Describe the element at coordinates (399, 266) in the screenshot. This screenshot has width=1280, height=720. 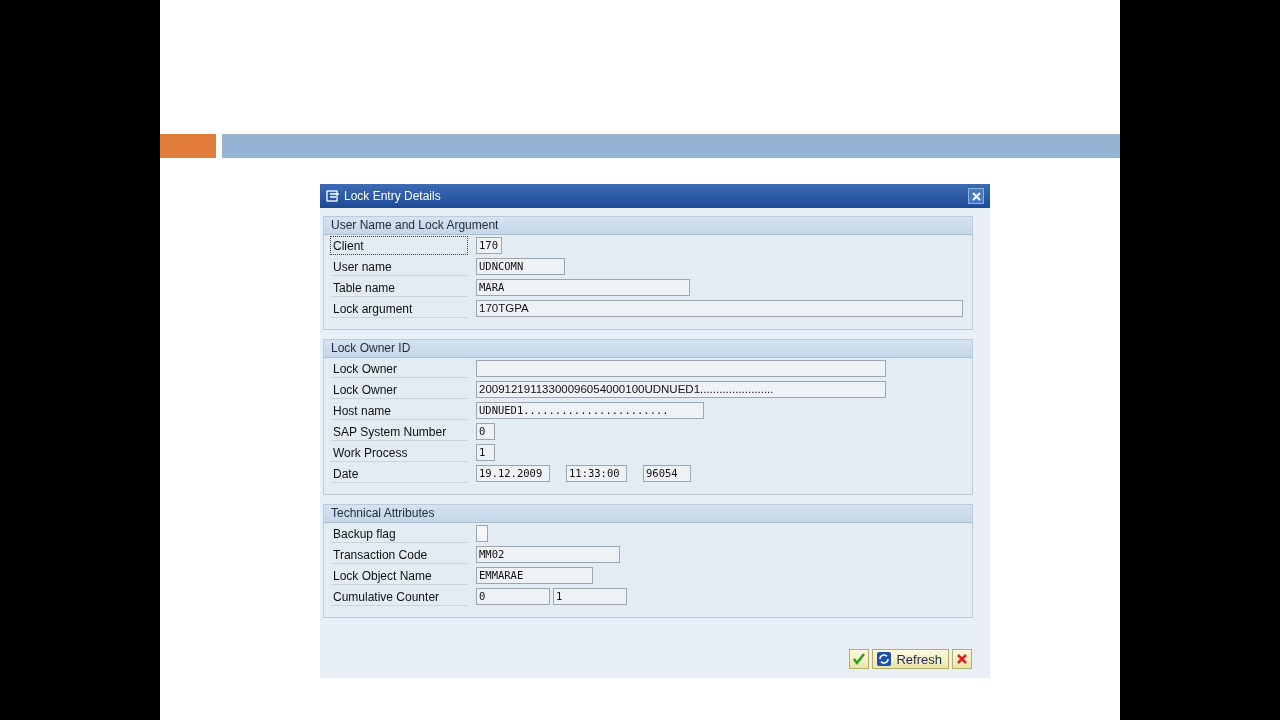
I see `field-label: User name` at that location.